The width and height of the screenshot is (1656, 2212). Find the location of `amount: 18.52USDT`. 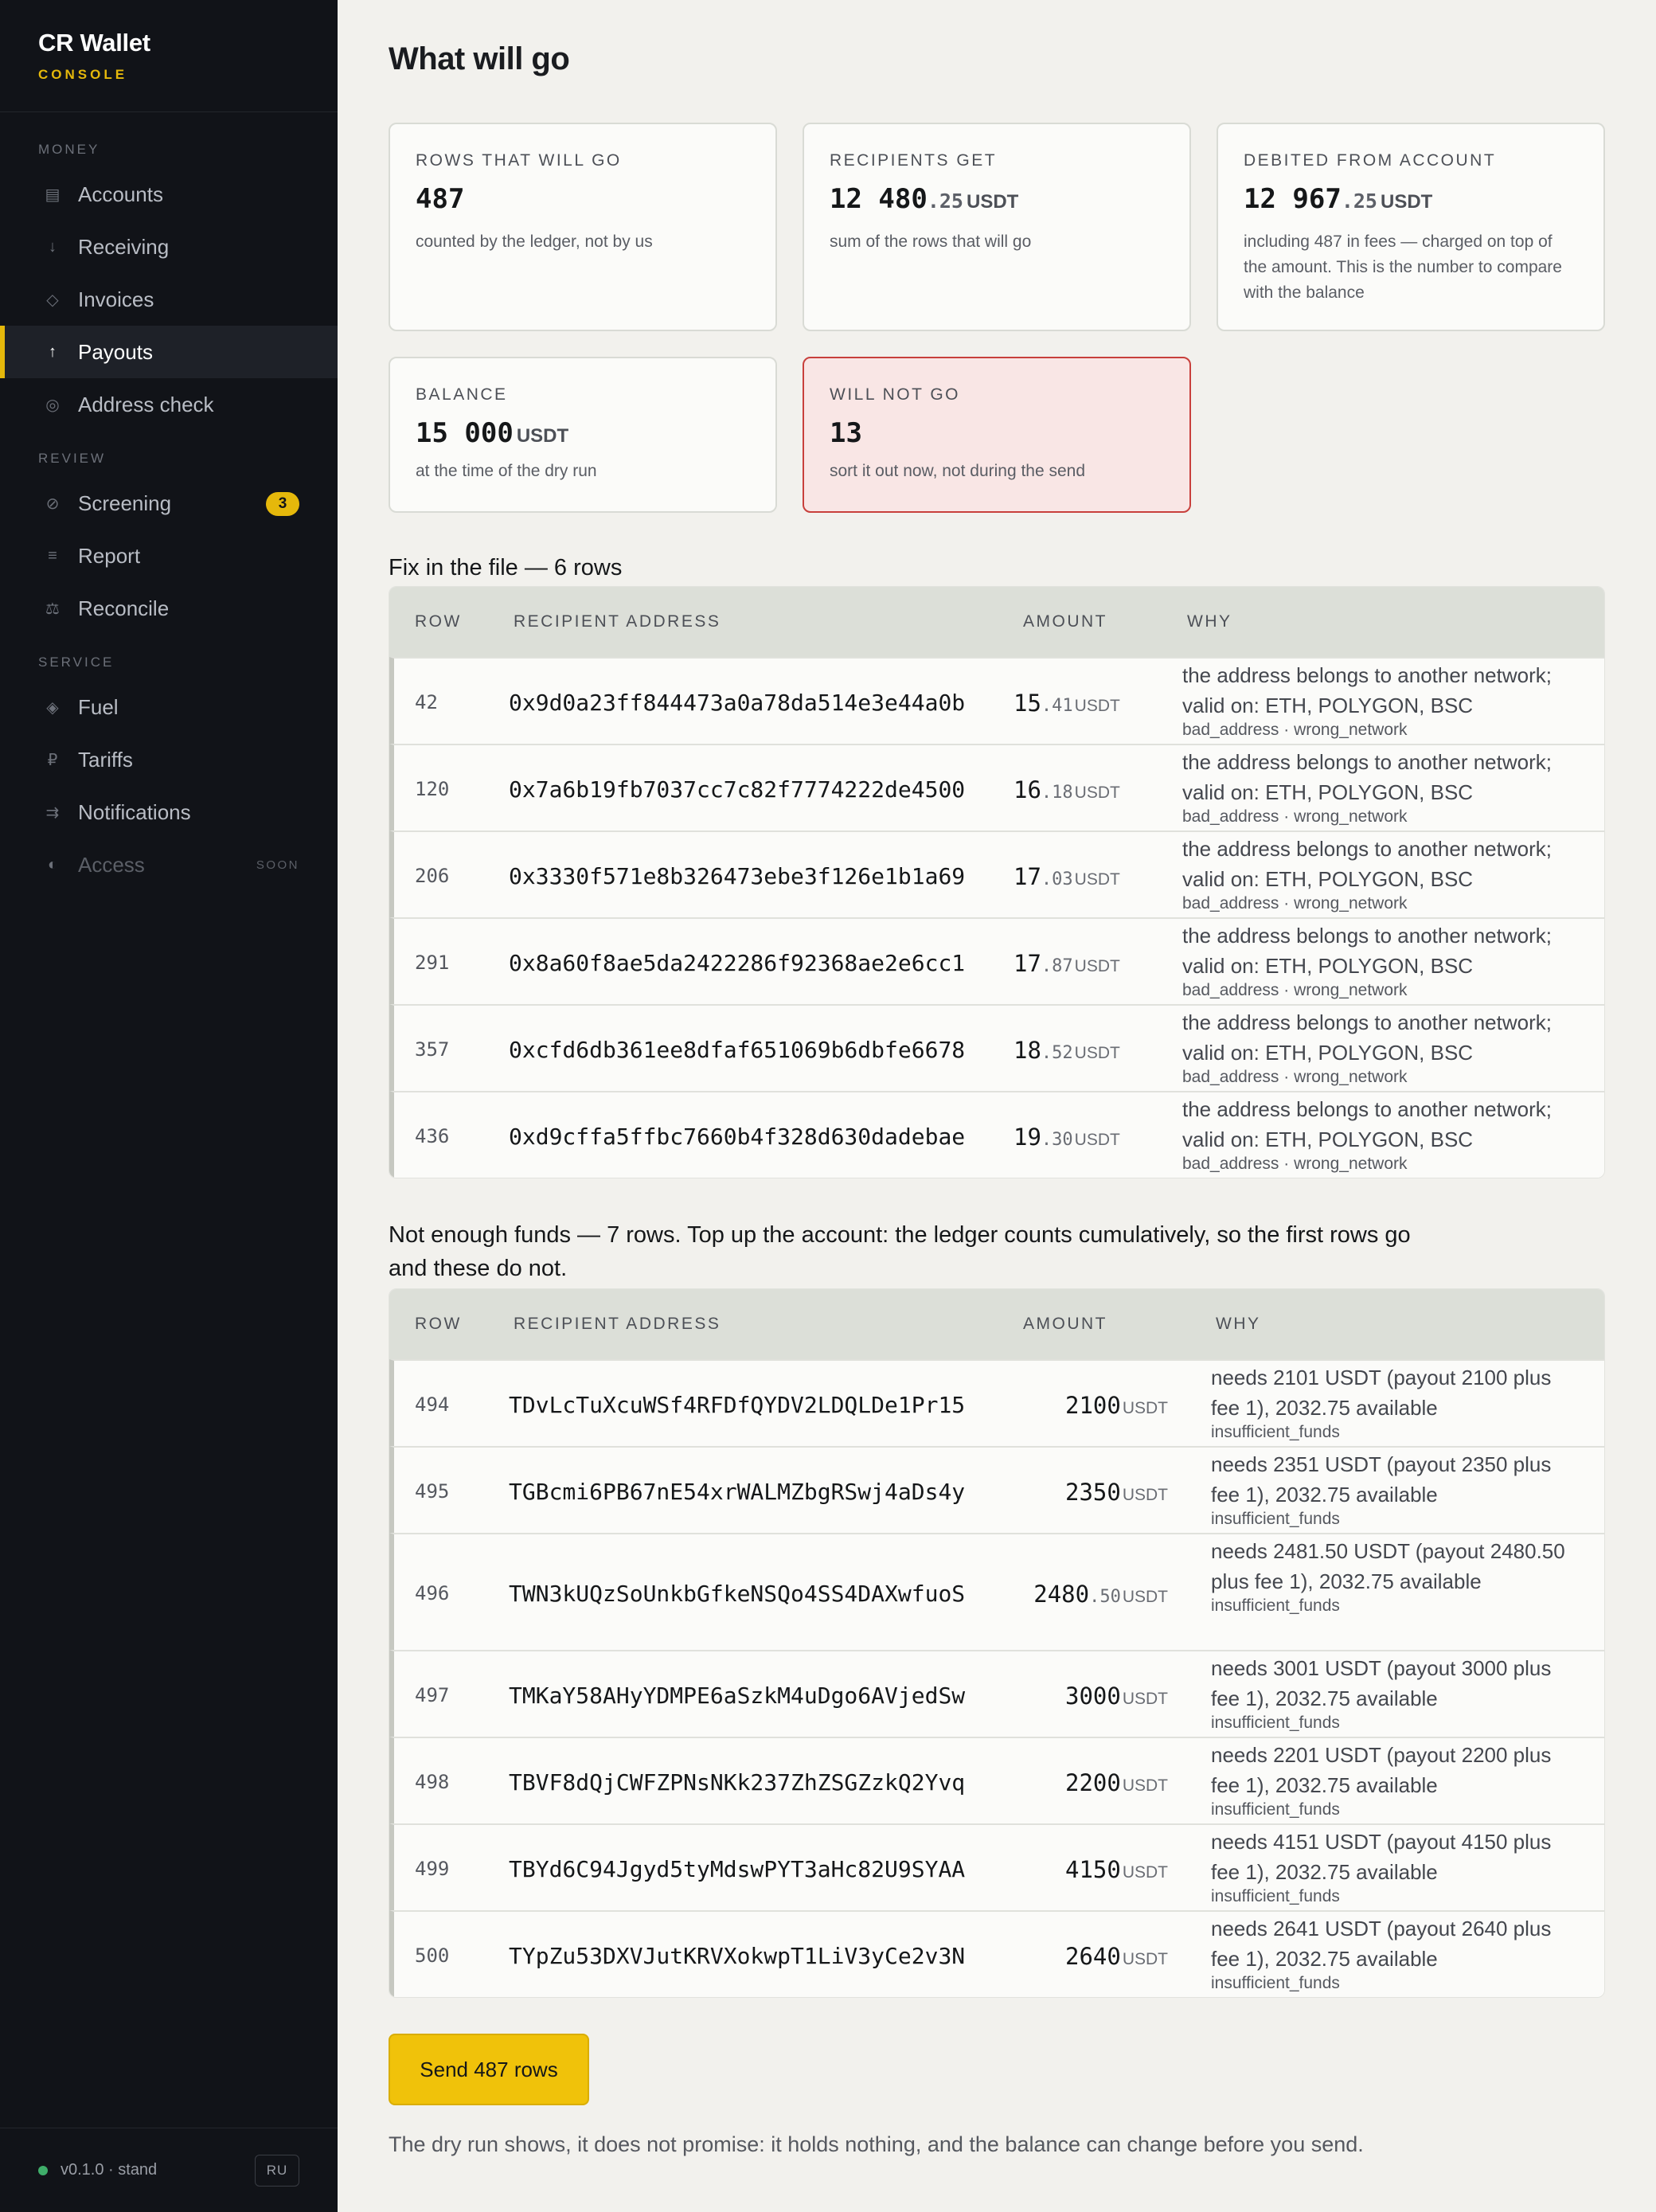

amount: 18.52USDT is located at coordinates (1067, 1050).